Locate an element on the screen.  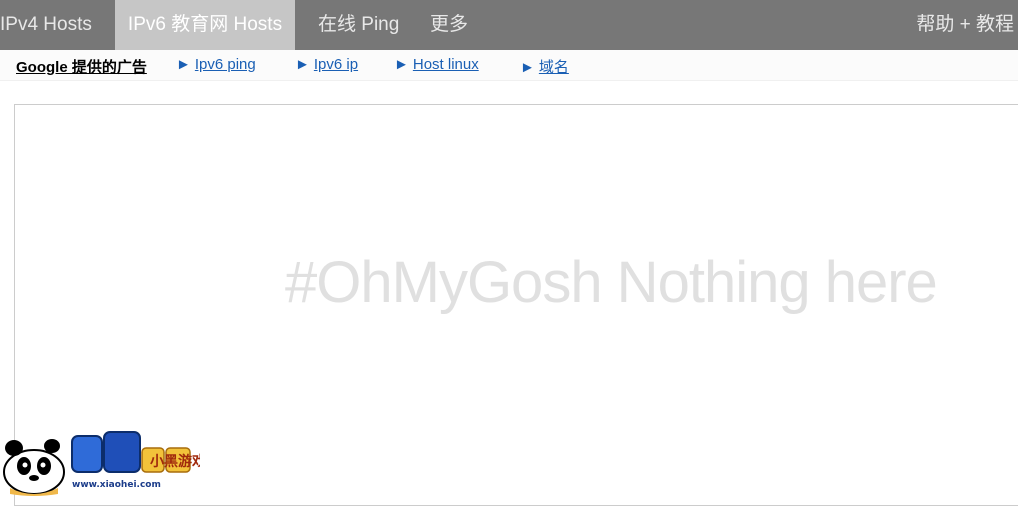
tab-ipv6-edu-hosts: IPv6 教育网 Hosts is located at coordinates (205, 25).